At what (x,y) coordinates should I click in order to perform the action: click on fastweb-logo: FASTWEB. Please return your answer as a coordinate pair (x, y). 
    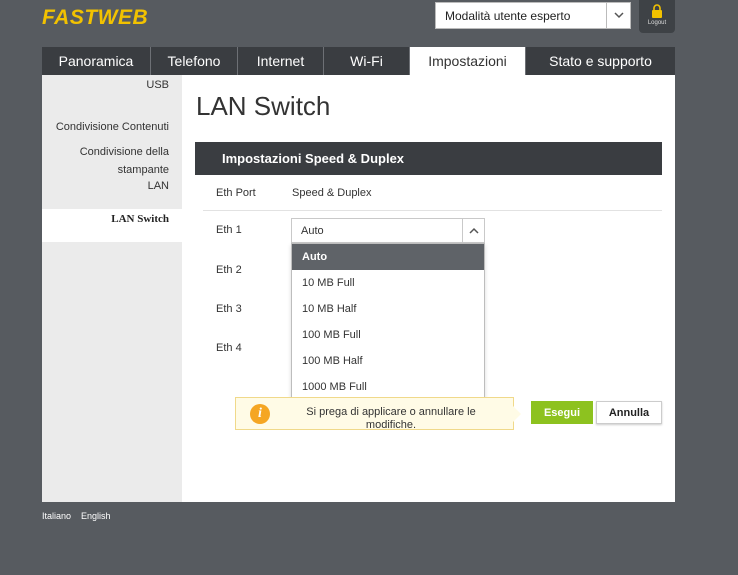
    Looking at the image, I should click on (95, 17).